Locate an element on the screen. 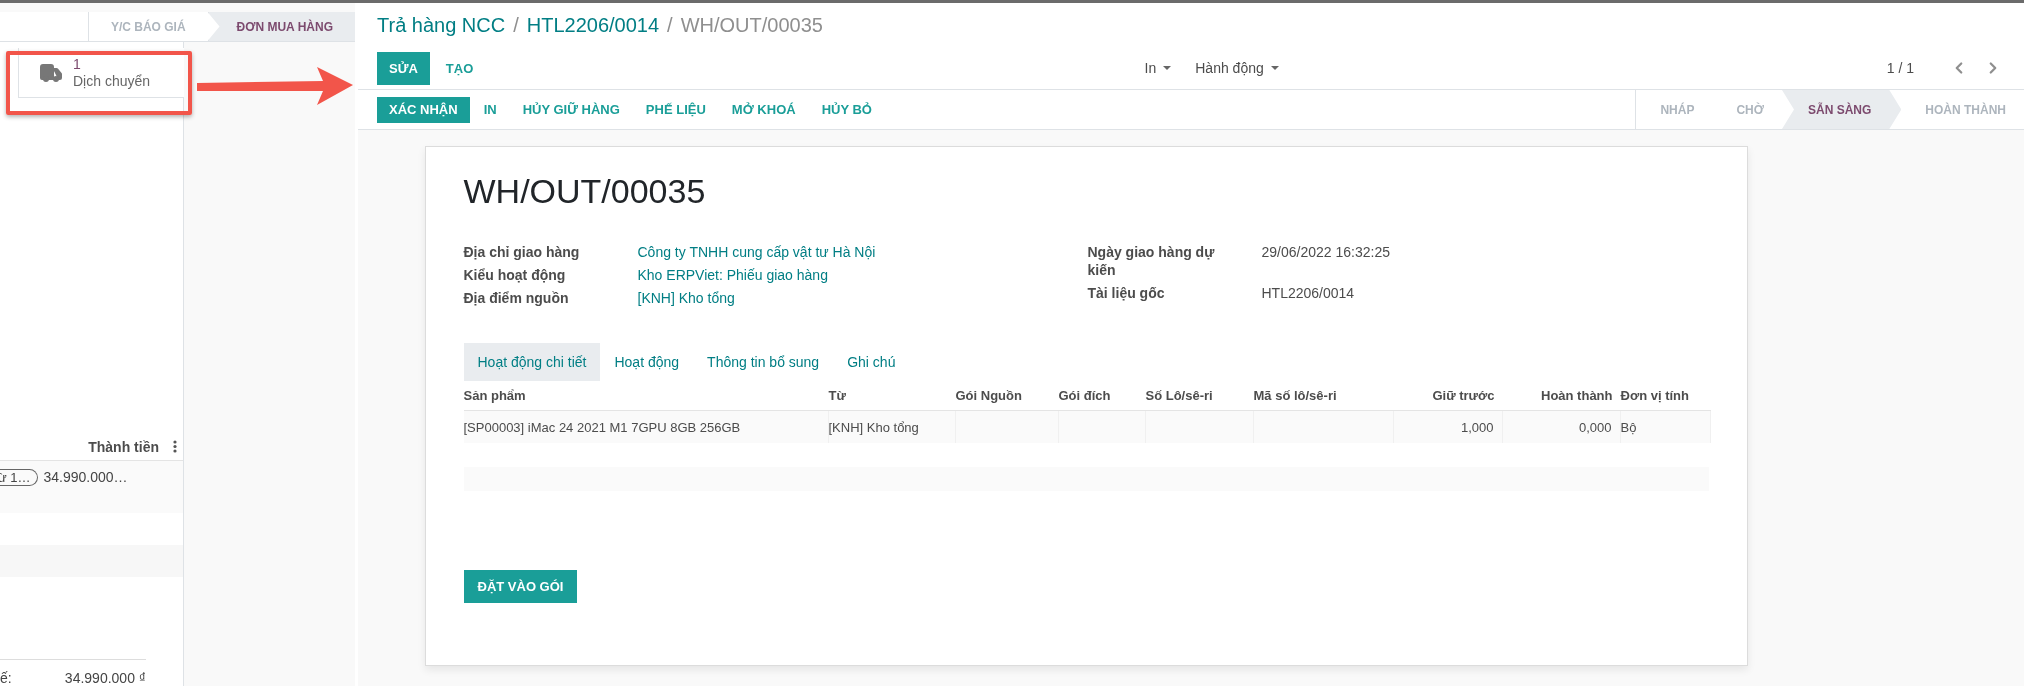 The image size is (2024, 686). field-link: Kho ERPViet: Phiếu giao hàng is located at coordinates (862, 275).